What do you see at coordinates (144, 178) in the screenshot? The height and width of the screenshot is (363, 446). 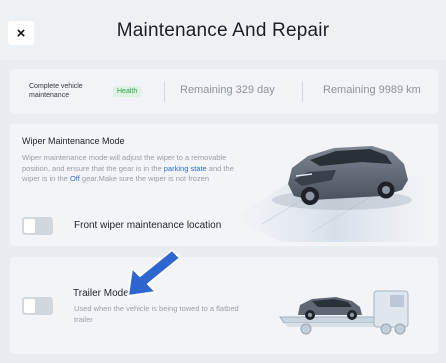 I see `desc-text: gear.Make sure the wiper is not frozen` at bounding box center [144, 178].